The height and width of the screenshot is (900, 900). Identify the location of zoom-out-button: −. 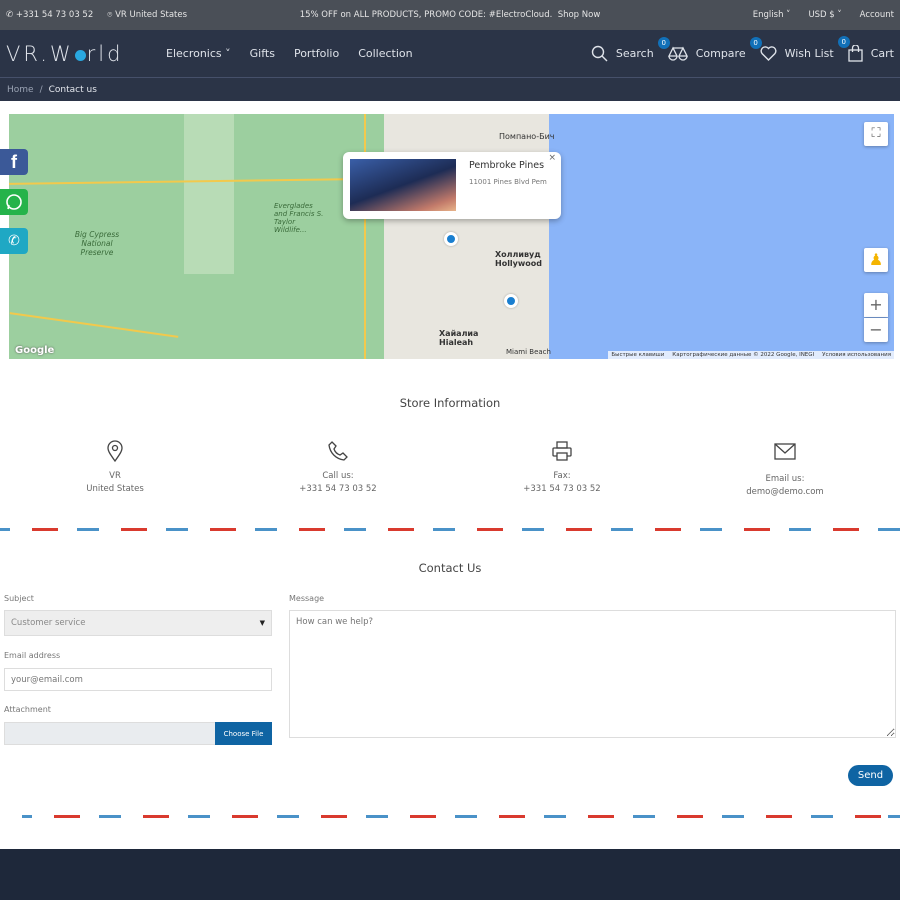
(876, 330).